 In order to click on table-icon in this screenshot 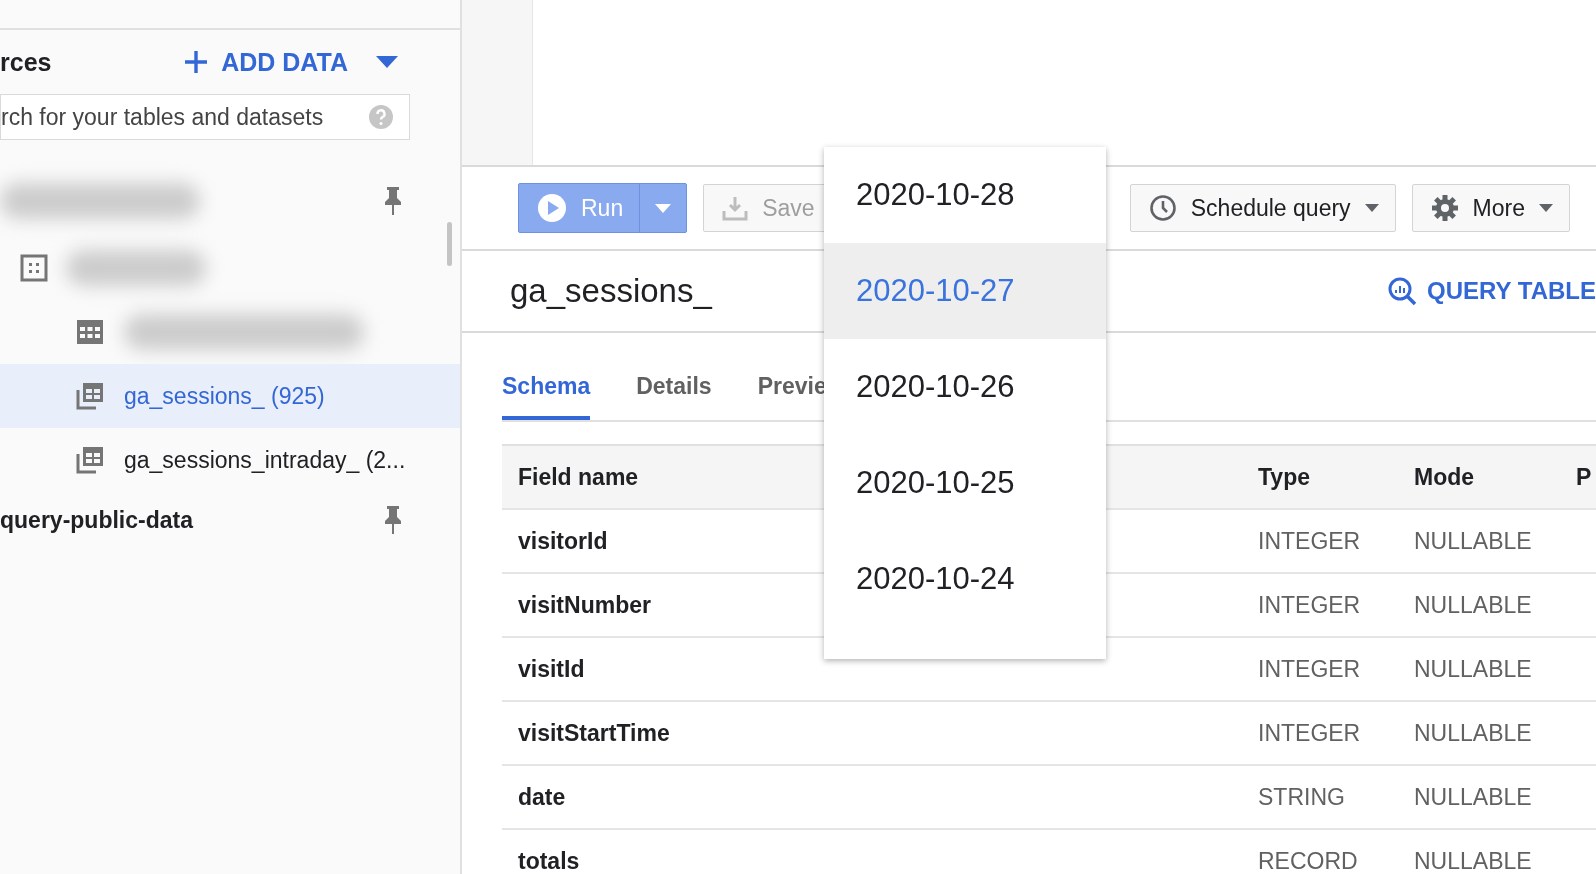, I will do `click(90, 332)`.